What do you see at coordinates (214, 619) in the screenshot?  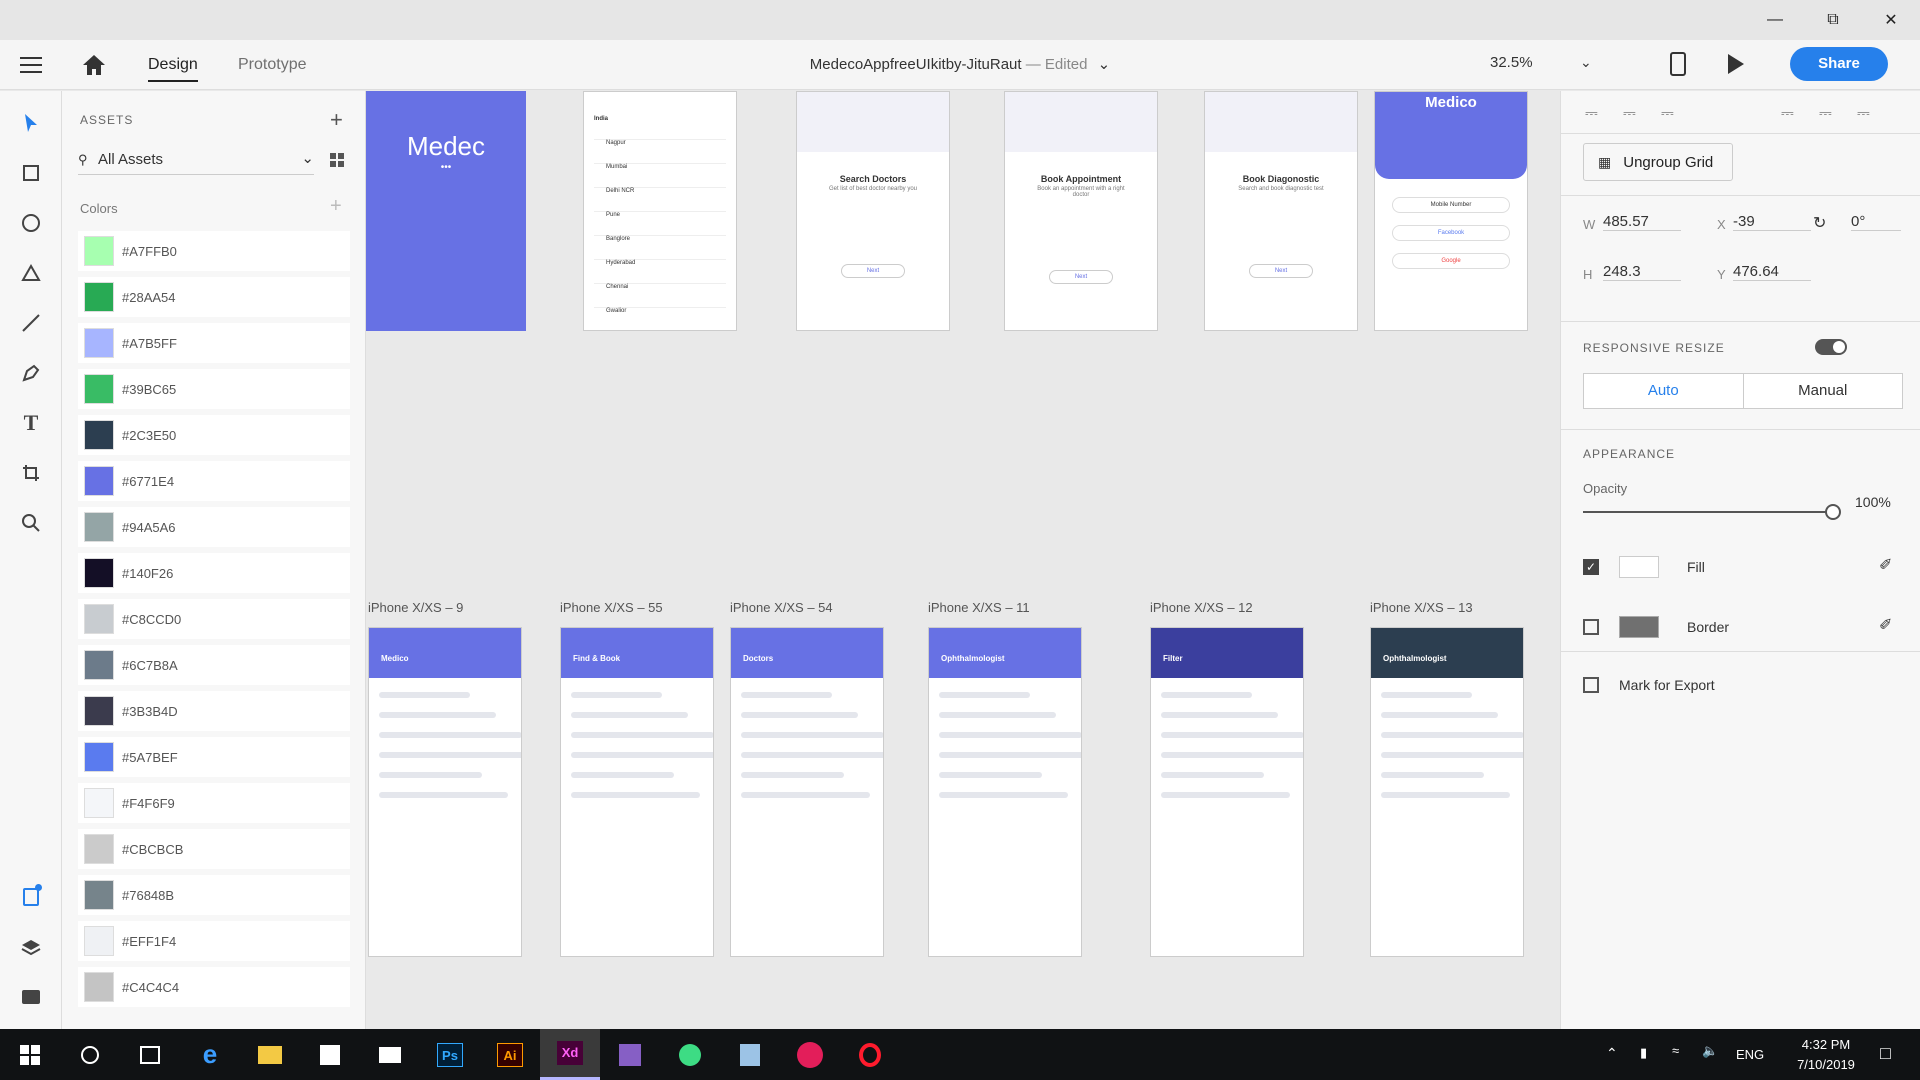 I see `color-swatch-row: #C8CCD0` at bounding box center [214, 619].